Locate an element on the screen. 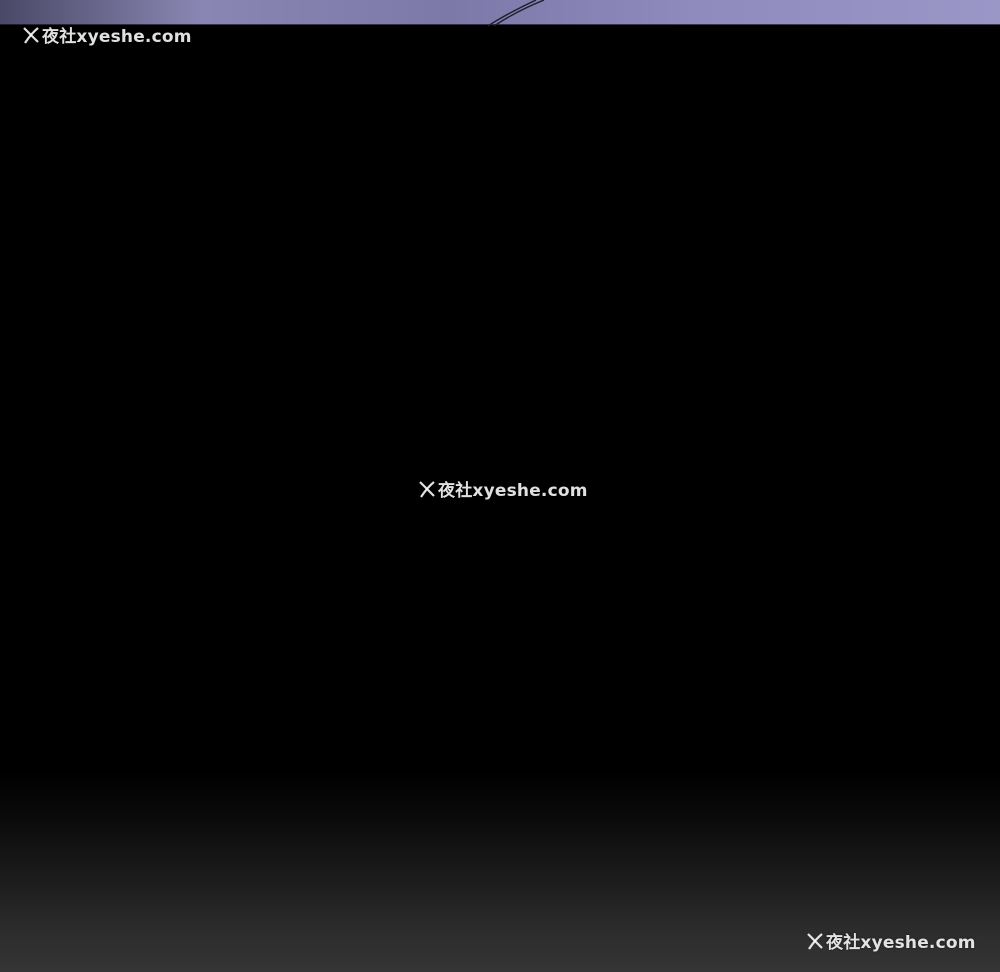 The image size is (1000, 972). watermark-bottom-right: 夜社xyeshe.com is located at coordinates (891, 940).